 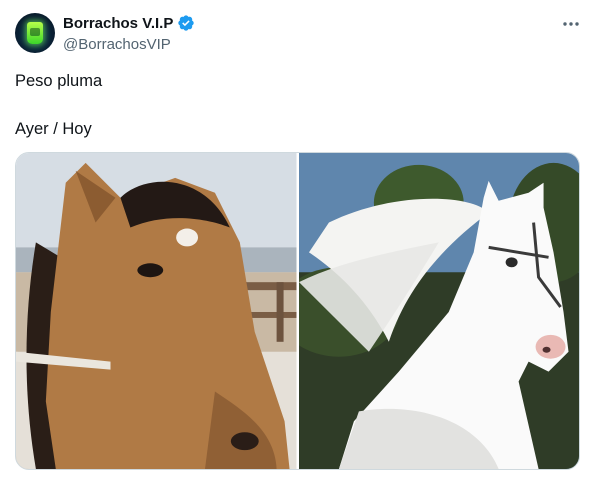 What do you see at coordinates (117, 44) in the screenshot?
I see `author-handle: @BorrachosVIP` at bounding box center [117, 44].